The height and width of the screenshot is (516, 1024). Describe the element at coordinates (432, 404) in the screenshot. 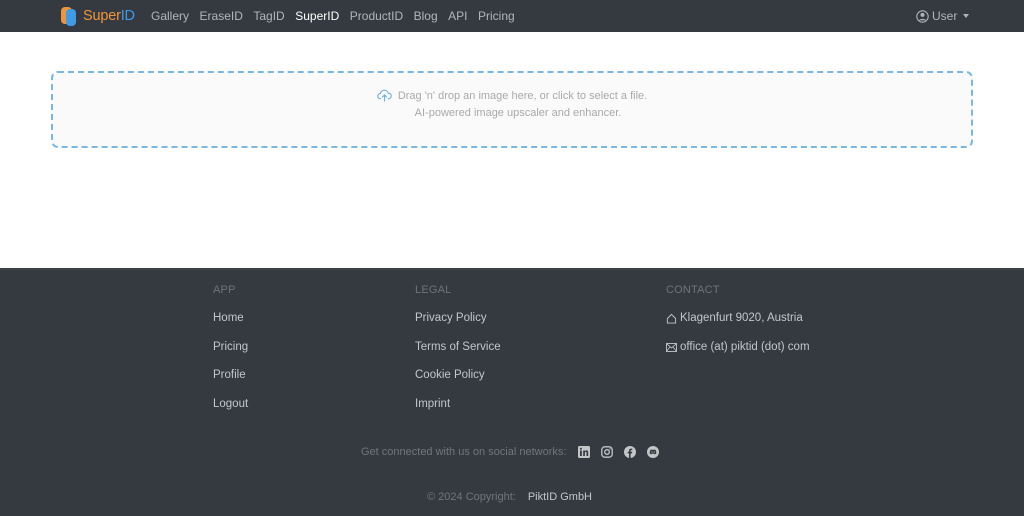

I see `footer-link-imprint: Imprint` at that location.